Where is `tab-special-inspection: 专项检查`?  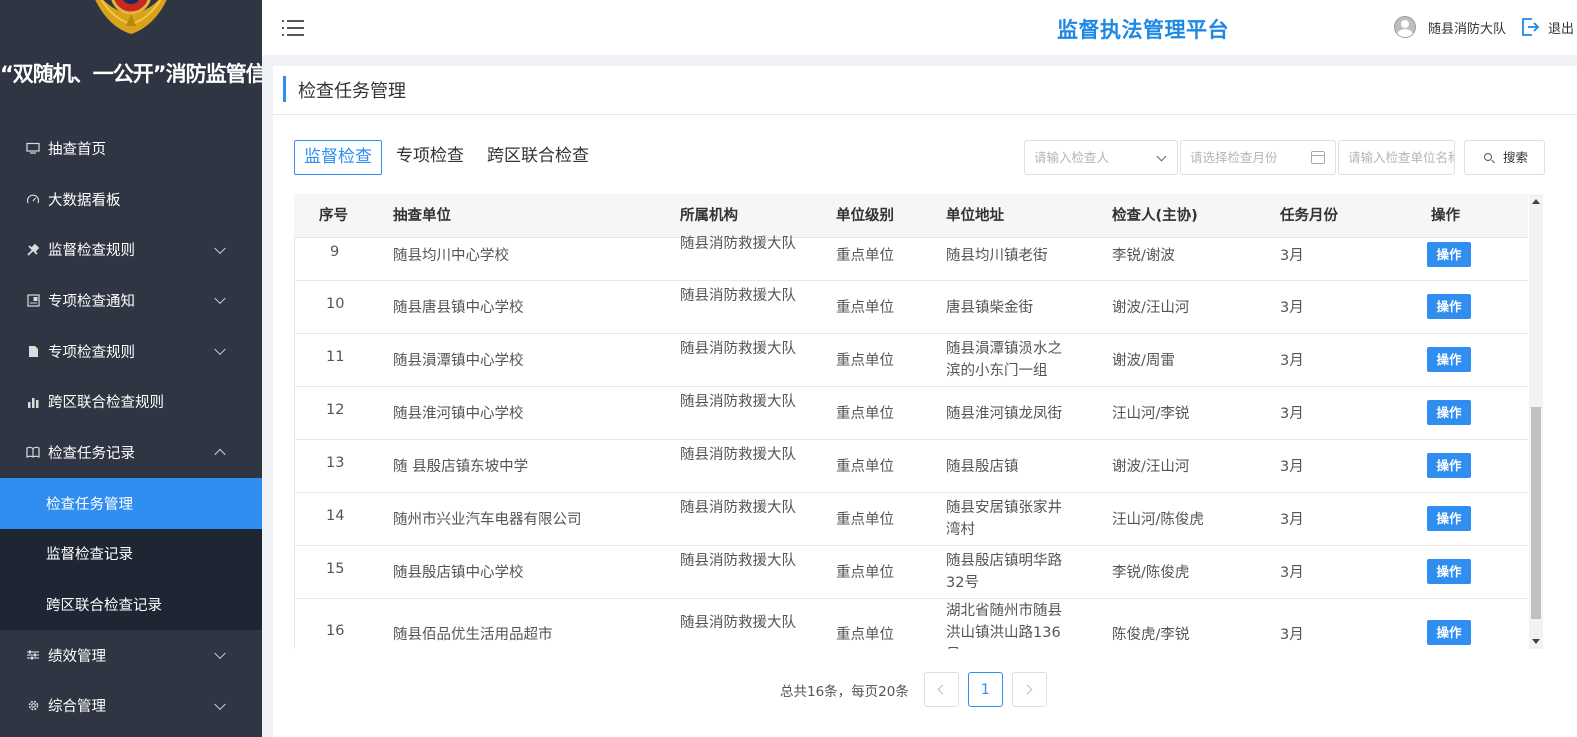
tab-special-inspection: 专项检查 is located at coordinates (430, 157).